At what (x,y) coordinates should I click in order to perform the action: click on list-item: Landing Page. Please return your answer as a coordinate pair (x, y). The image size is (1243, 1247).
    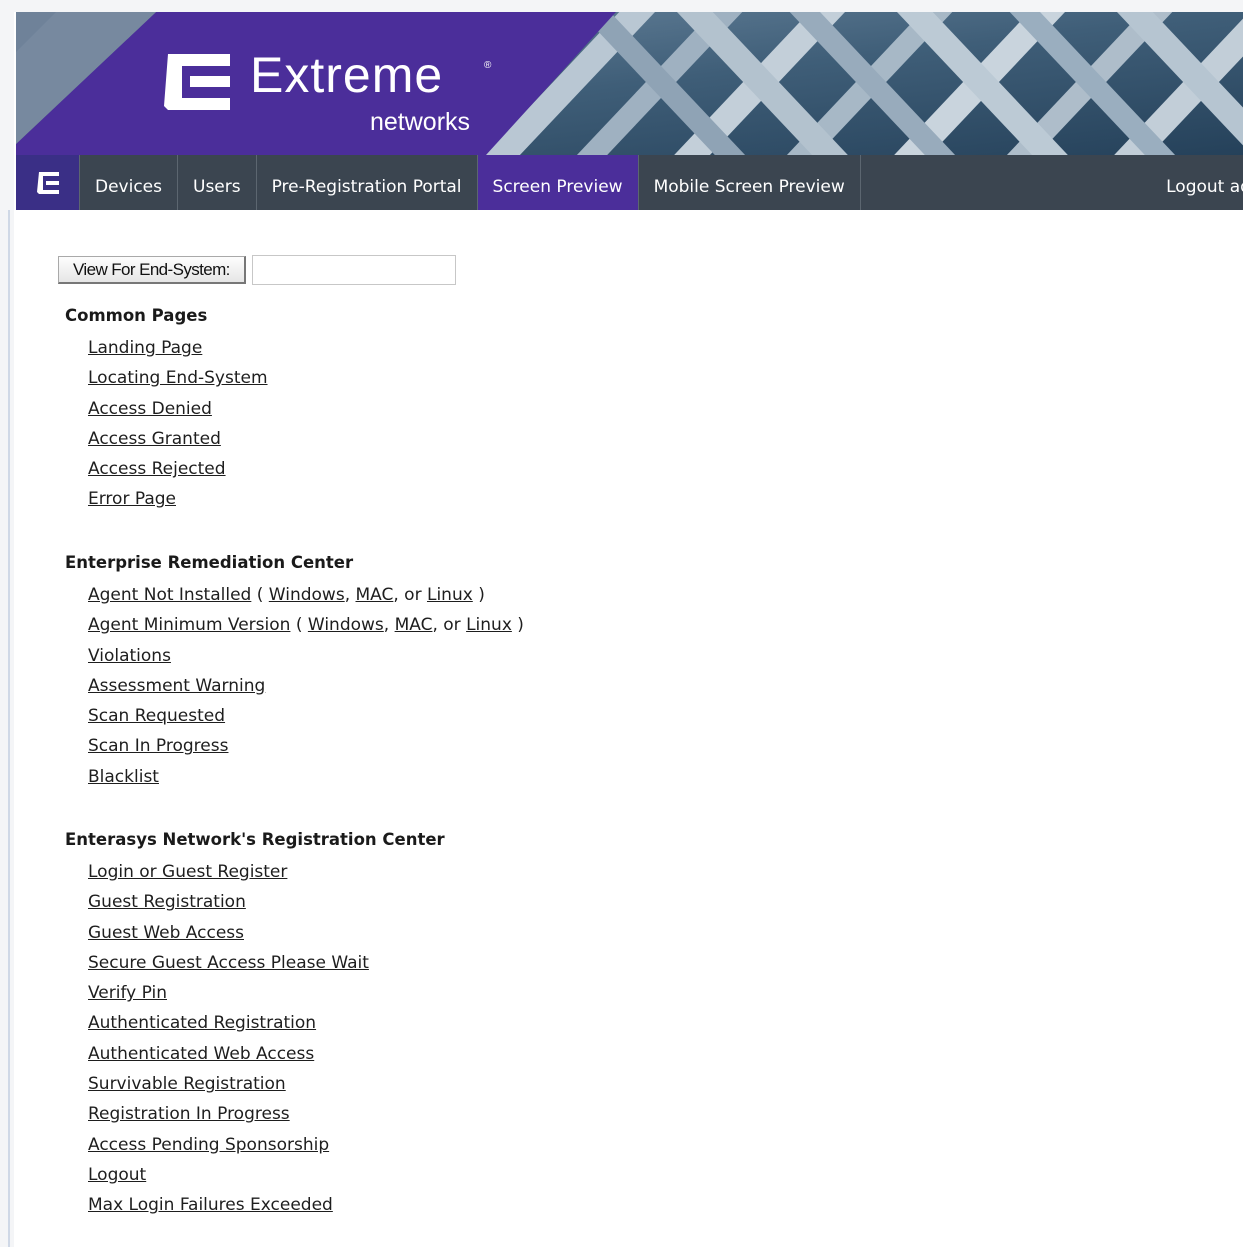
    Looking at the image, I should click on (178, 348).